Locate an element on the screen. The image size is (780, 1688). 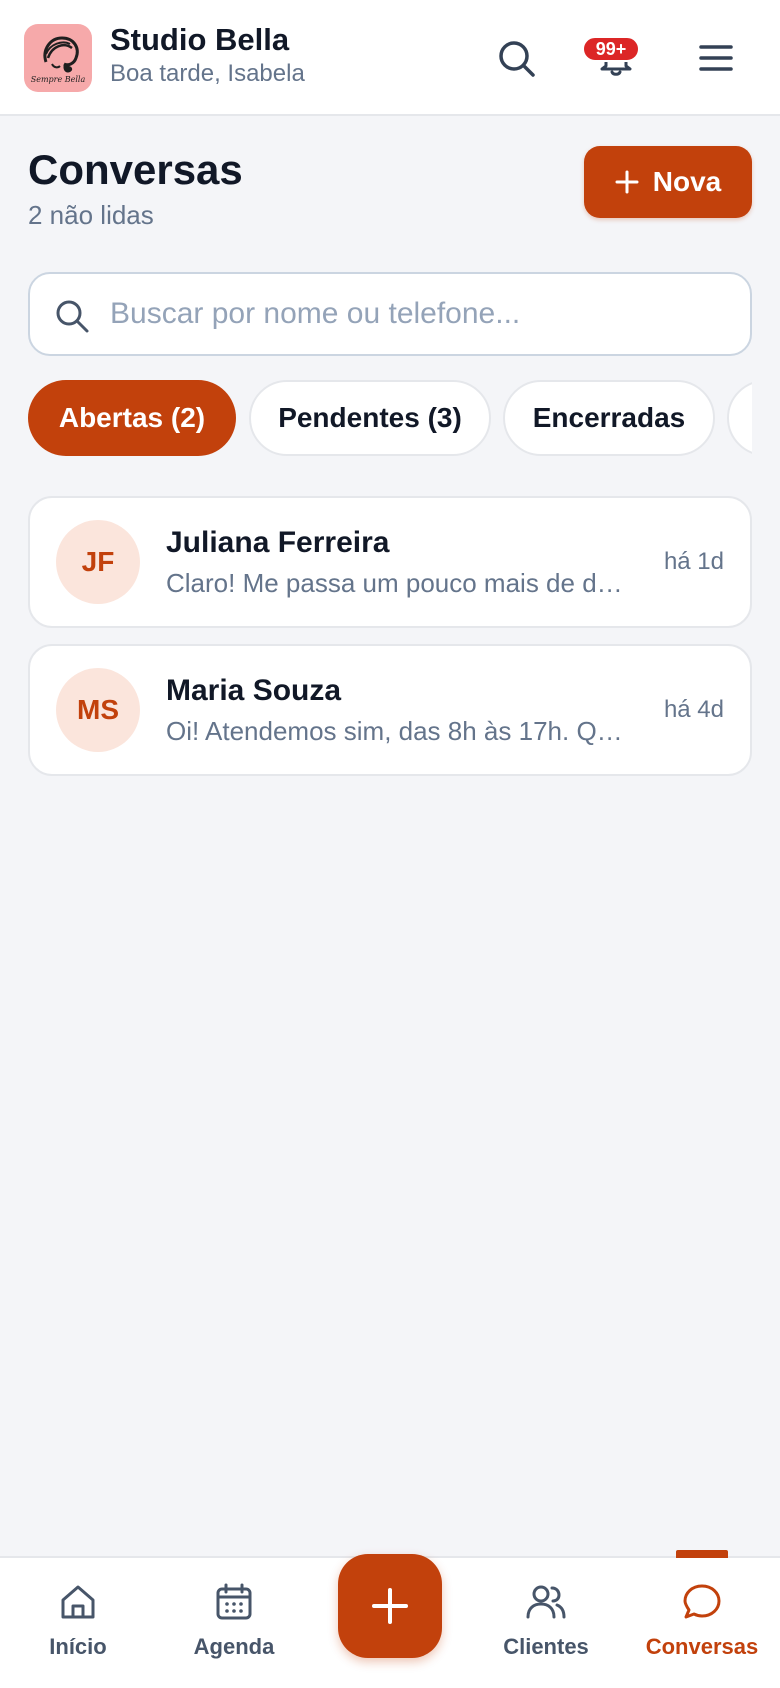
greeting-text: Boa tarde, Isabela is located at coordinates (207, 73).